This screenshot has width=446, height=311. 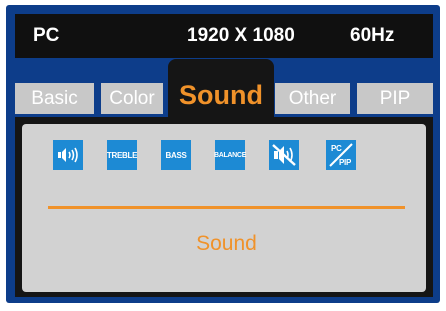 I want to click on mute-icon, so click(x=284, y=155).